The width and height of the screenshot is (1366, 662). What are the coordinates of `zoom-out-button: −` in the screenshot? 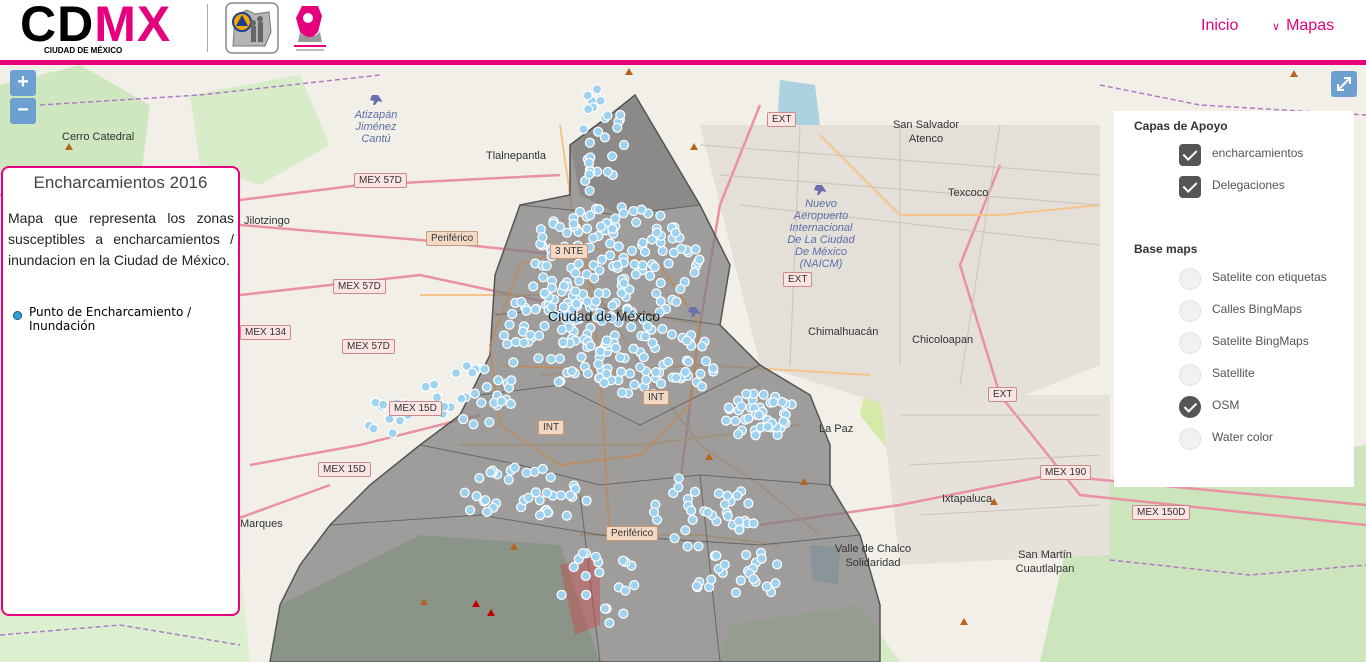 It's located at (23, 111).